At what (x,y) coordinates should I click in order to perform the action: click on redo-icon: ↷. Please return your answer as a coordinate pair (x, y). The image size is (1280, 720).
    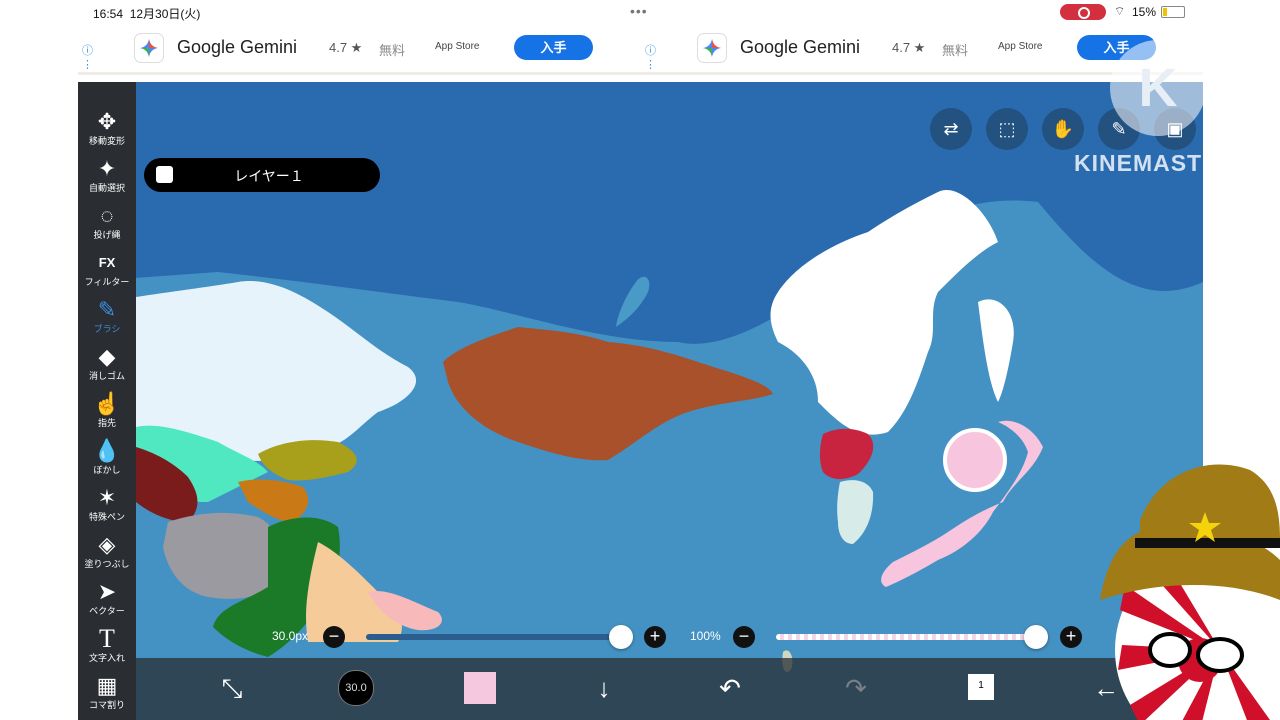
    Looking at the image, I should click on (856, 688).